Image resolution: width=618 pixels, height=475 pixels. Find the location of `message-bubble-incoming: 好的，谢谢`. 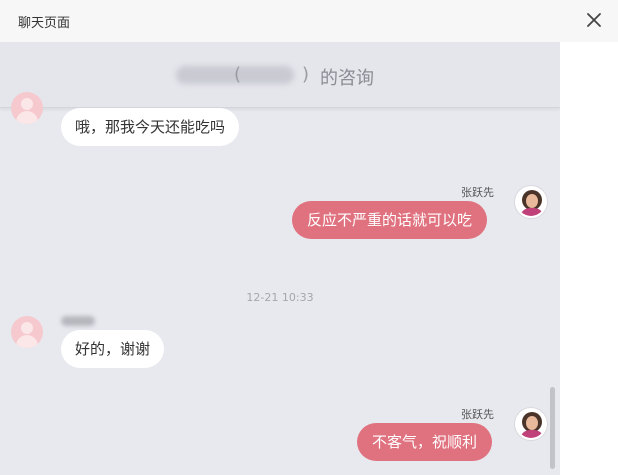

message-bubble-incoming: 好的，谢谢 is located at coordinates (113, 349).